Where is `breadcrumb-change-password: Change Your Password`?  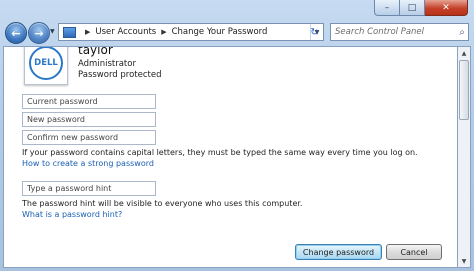 breadcrumb-change-password: Change Your Password is located at coordinates (220, 32).